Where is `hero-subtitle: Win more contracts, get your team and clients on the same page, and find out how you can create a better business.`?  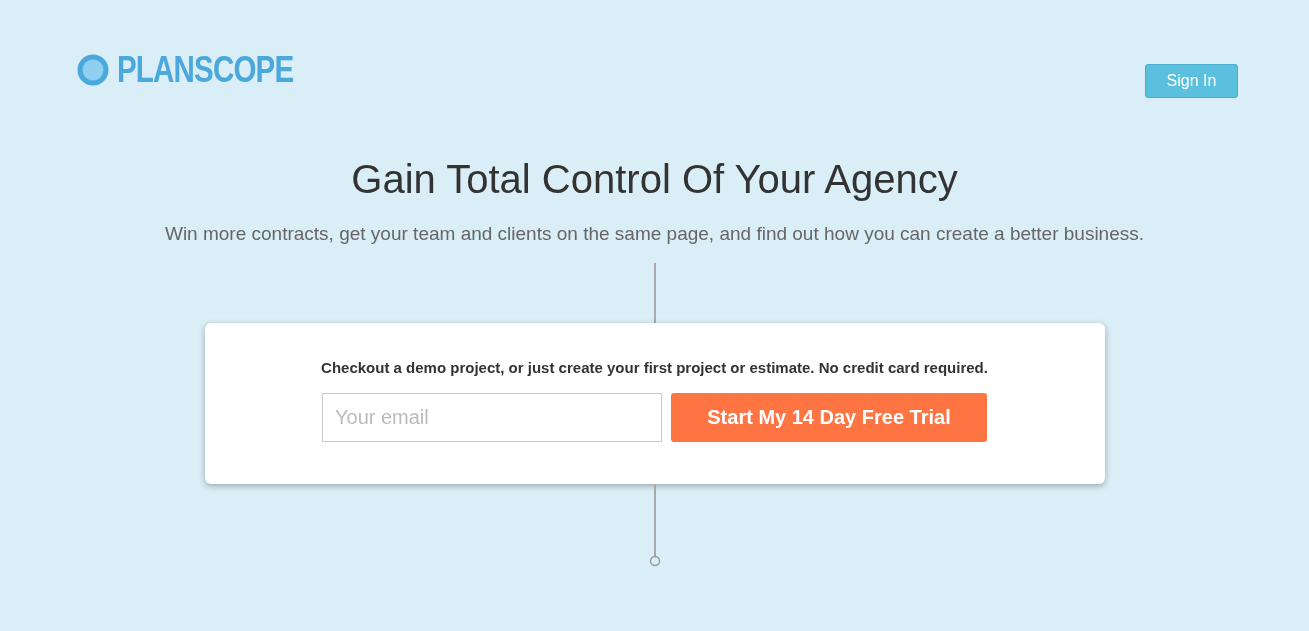 hero-subtitle: Win more contracts, get your team and clients on the same page, and find out how you can create a better business. is located at coordinates (654, 234).